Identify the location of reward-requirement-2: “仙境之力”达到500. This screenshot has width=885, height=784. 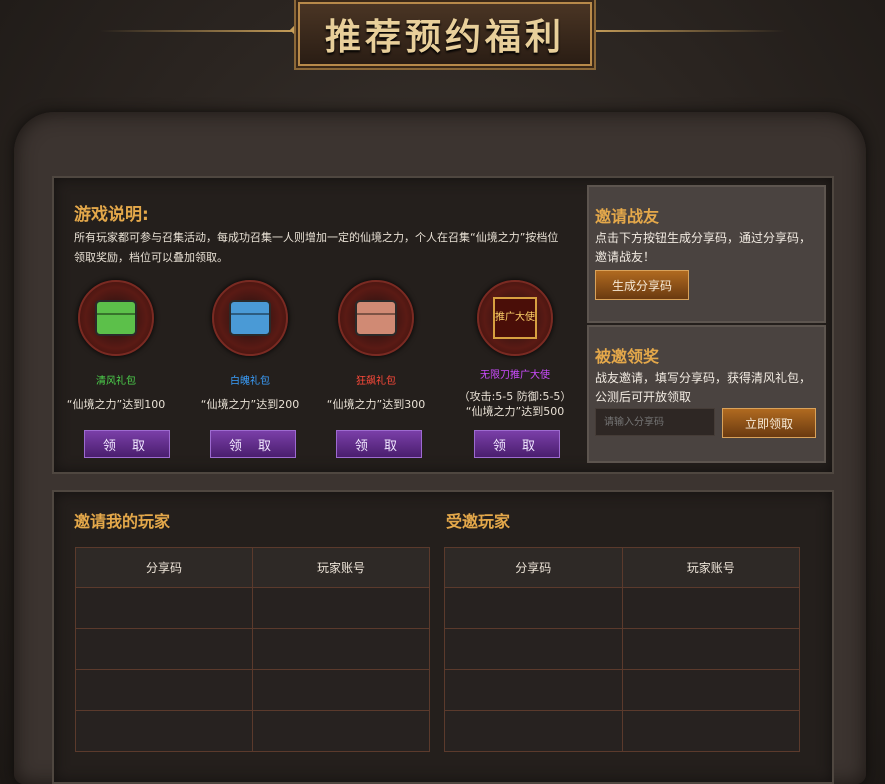
(515, 411).